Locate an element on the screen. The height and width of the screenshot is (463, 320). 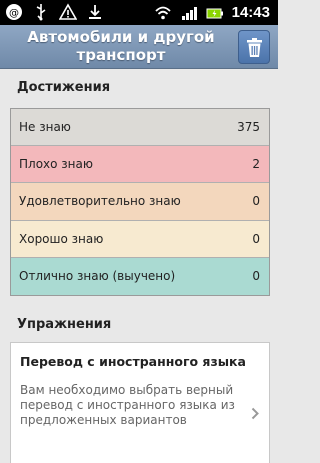
achievement-row-satisfactory: Удовлетворительно знаю 0 is located at coordinates (140, 202).